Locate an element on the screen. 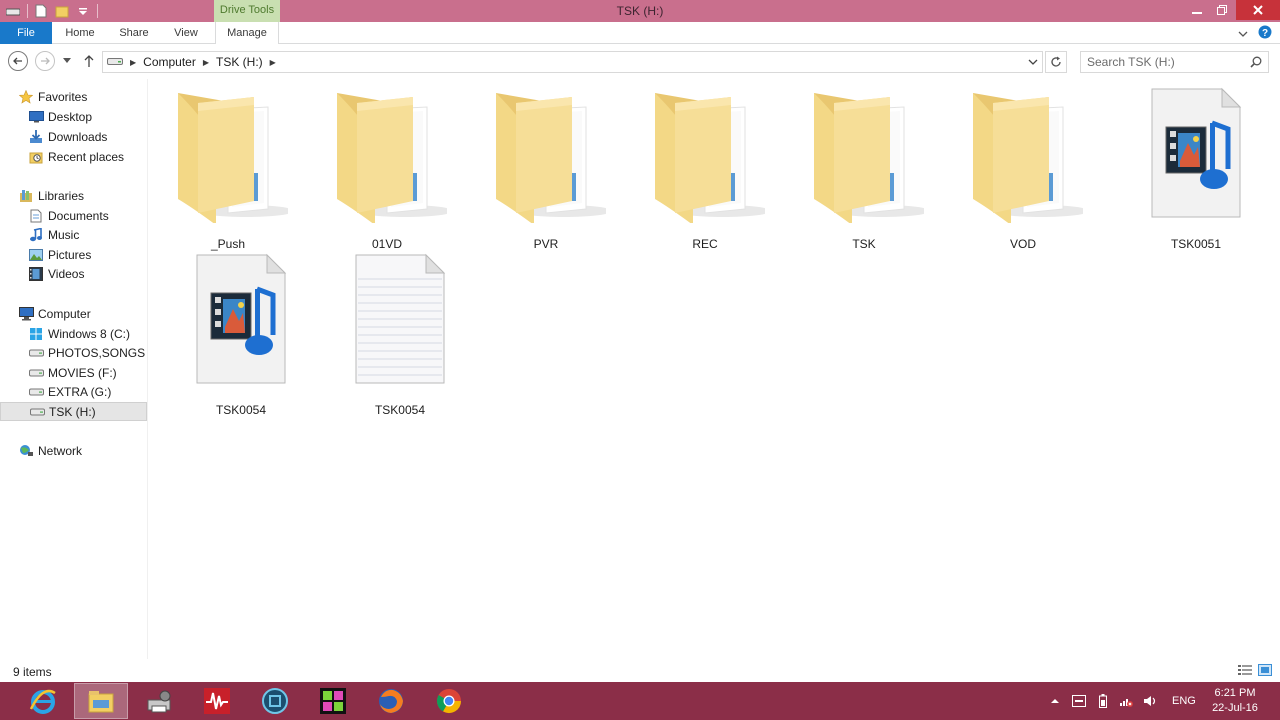 The height and width of the screenshot is (720, 1280). sidebar-item-downloads: Downloads is located at coordinates (73, 136).